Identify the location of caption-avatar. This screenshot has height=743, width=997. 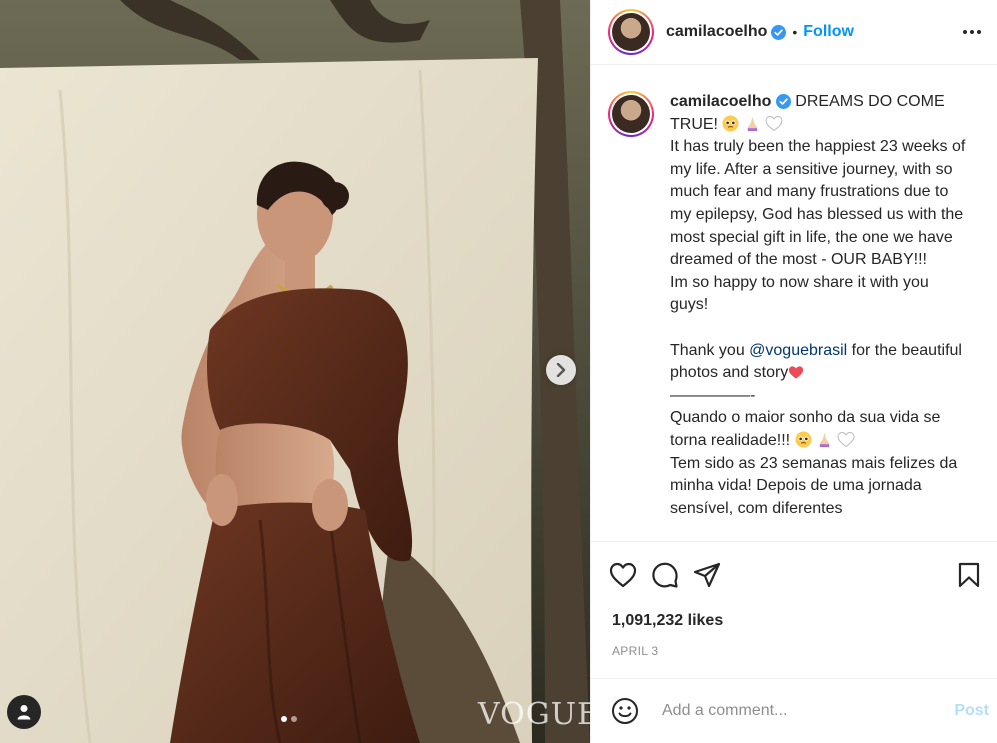
(631, 114).